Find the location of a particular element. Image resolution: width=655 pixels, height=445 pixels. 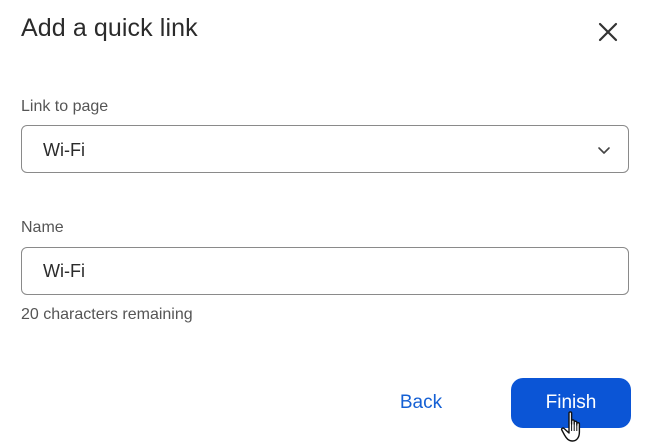

close-button is located at coordinates (608, 32).